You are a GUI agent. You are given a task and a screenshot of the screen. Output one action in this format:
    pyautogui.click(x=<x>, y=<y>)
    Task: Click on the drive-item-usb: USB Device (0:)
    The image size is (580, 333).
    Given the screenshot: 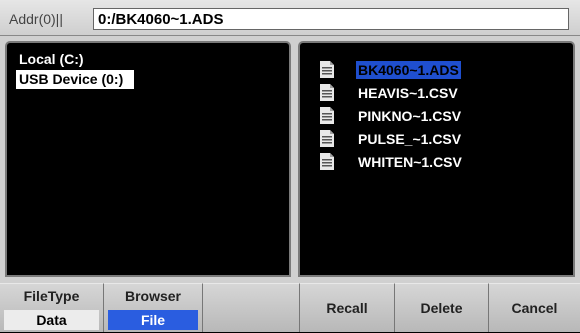 What is the action you would take?
    pyautogui.click(x=75, y=79)
    